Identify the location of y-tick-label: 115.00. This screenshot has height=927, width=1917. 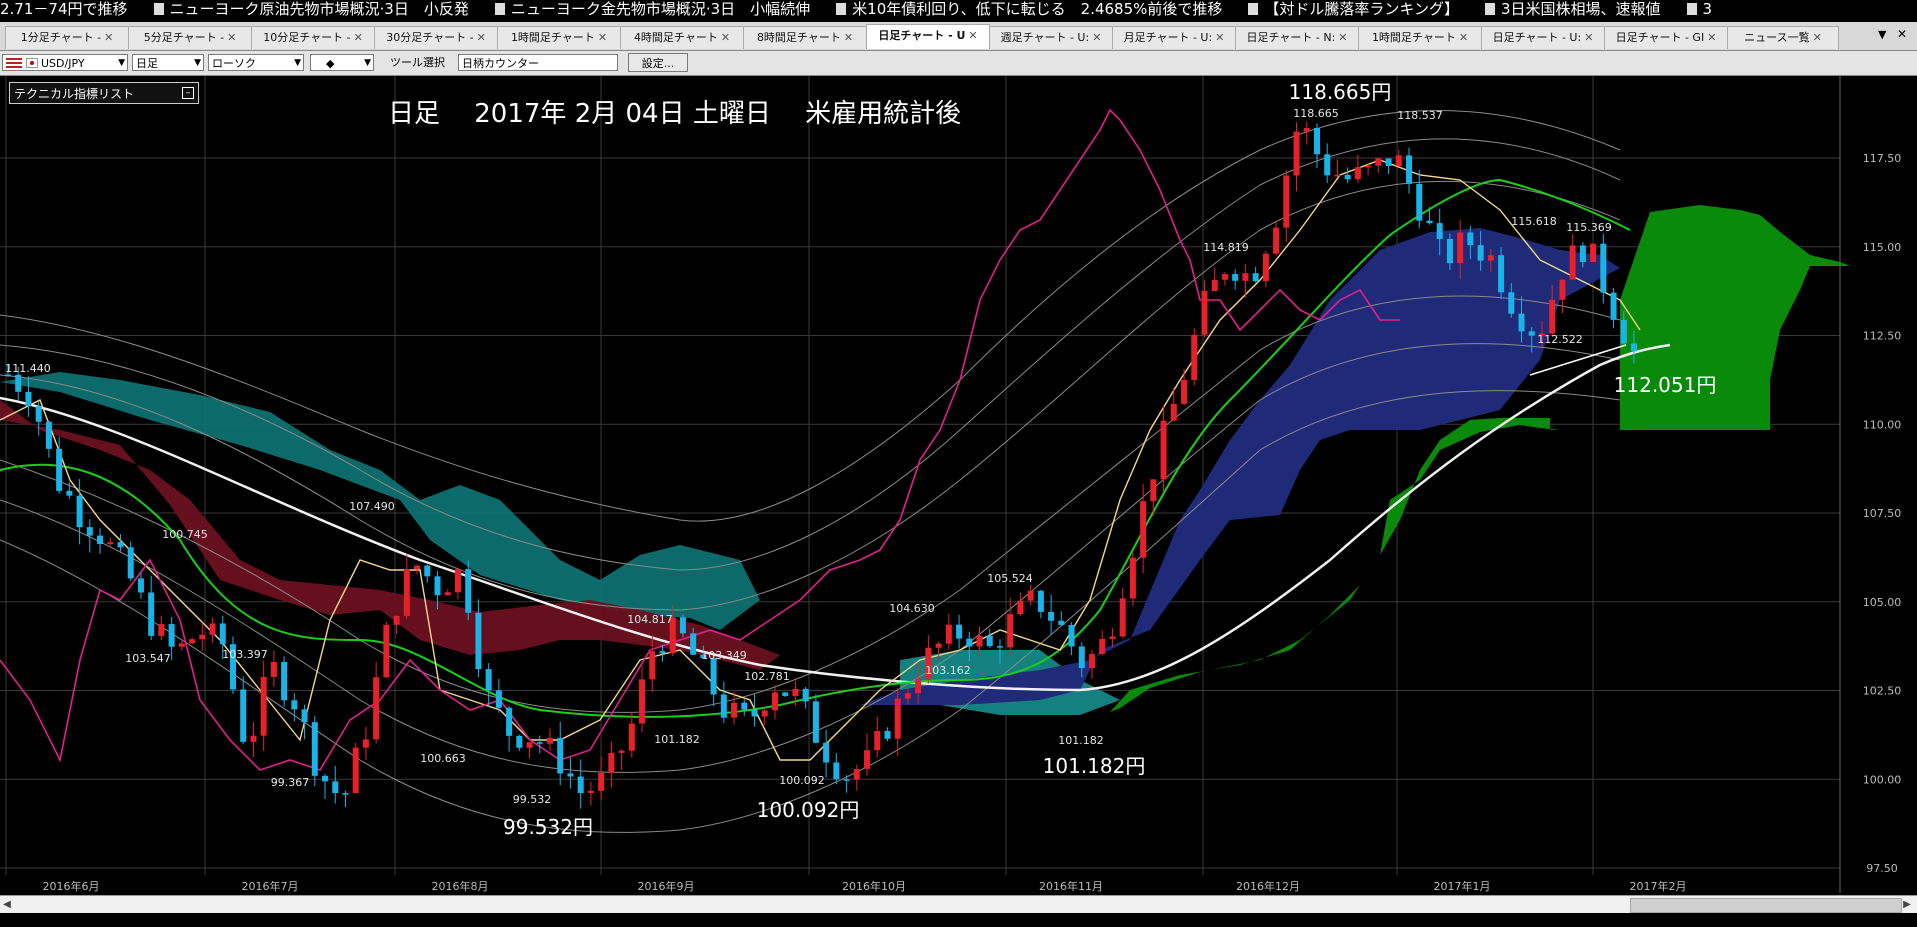
(1882, 247).